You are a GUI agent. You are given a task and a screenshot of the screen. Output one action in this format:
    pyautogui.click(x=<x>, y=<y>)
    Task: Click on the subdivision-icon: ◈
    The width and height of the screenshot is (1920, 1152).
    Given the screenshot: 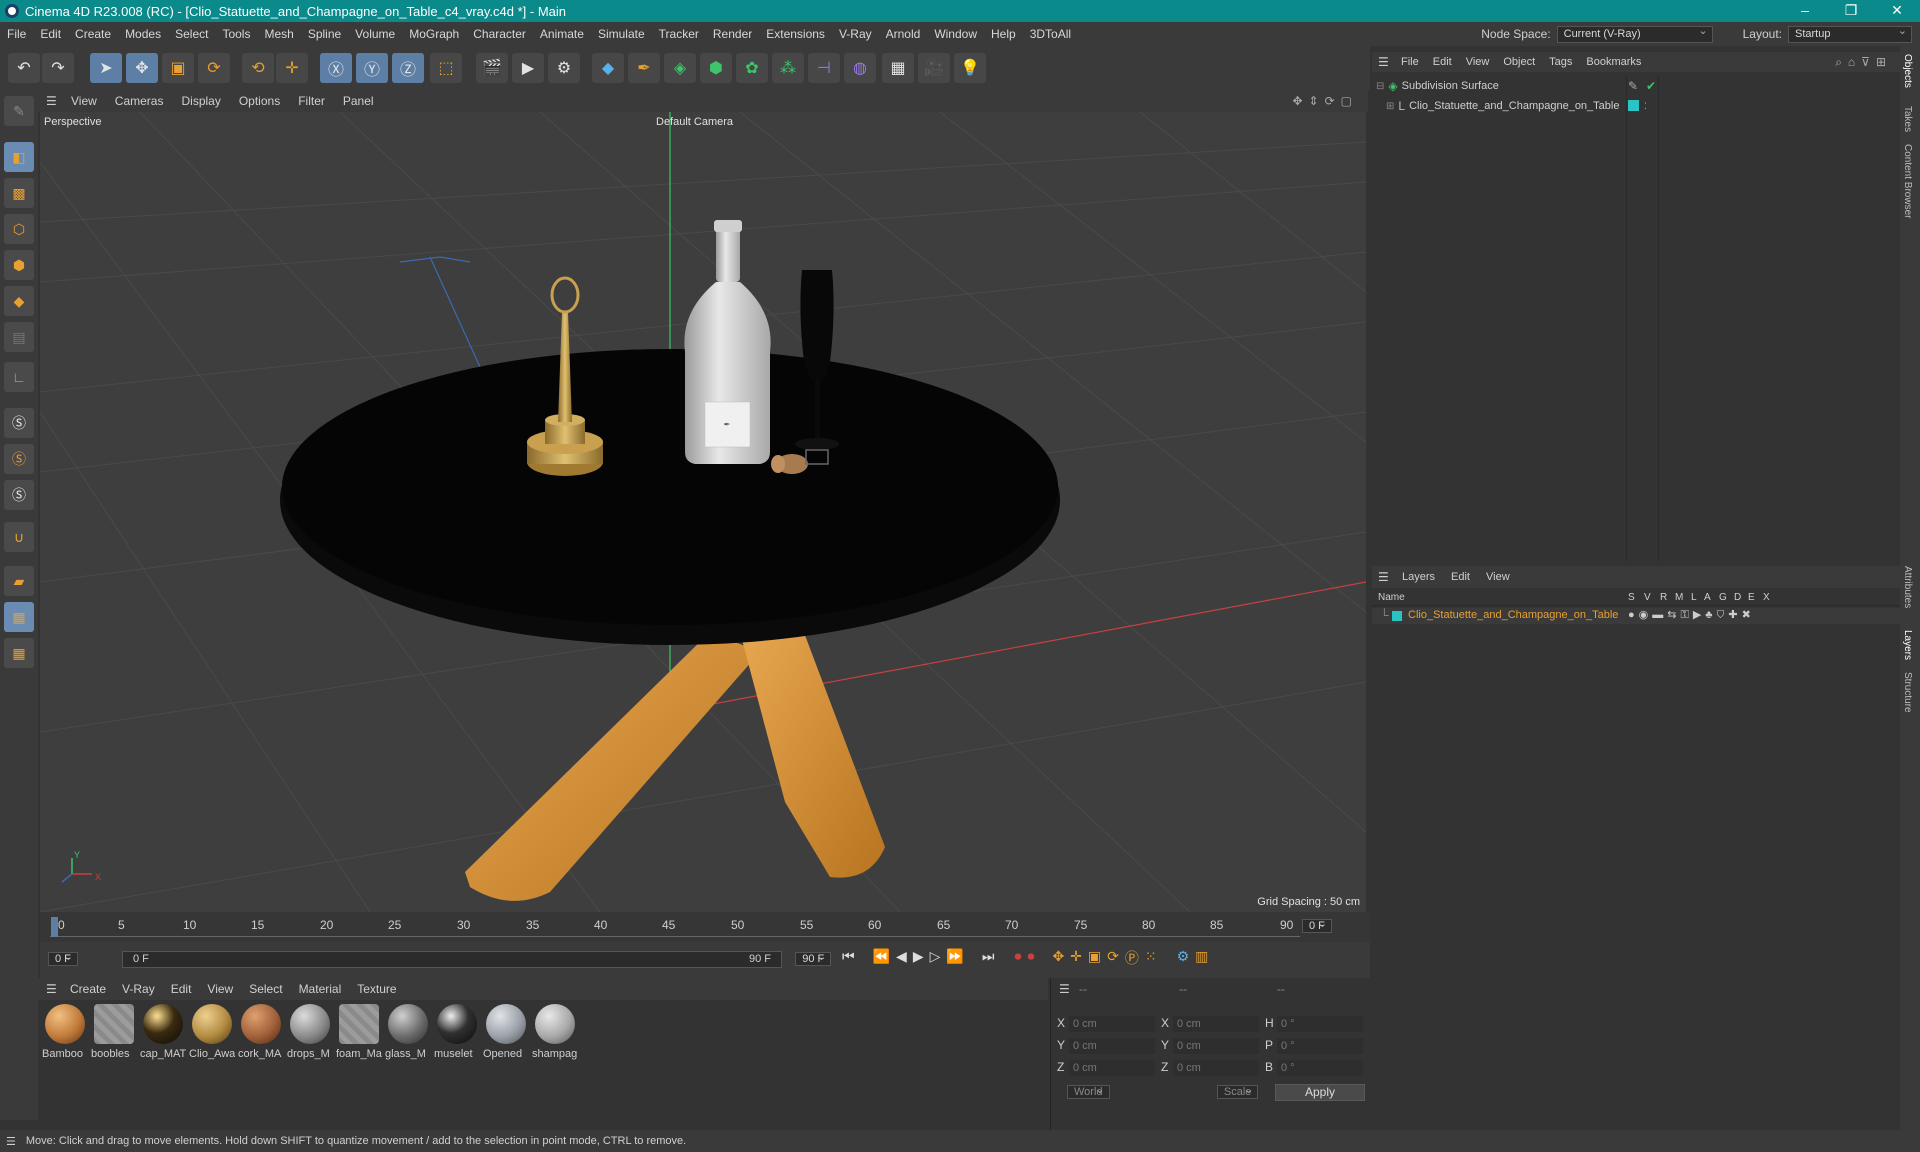 What is the action you would take?
    pyautogui.click(x=680, y=68)
    